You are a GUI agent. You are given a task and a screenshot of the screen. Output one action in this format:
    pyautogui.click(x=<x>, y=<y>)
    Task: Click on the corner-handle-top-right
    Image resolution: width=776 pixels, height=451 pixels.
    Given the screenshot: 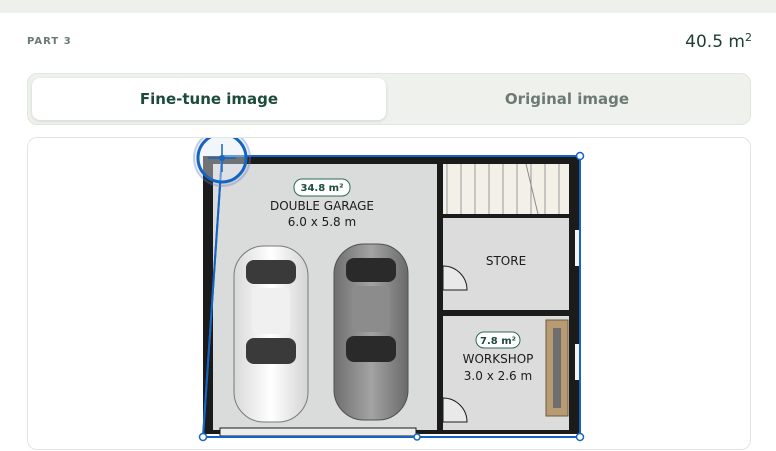 What is the action you would take?
    pyautogui.click(x=580, y=156)
    